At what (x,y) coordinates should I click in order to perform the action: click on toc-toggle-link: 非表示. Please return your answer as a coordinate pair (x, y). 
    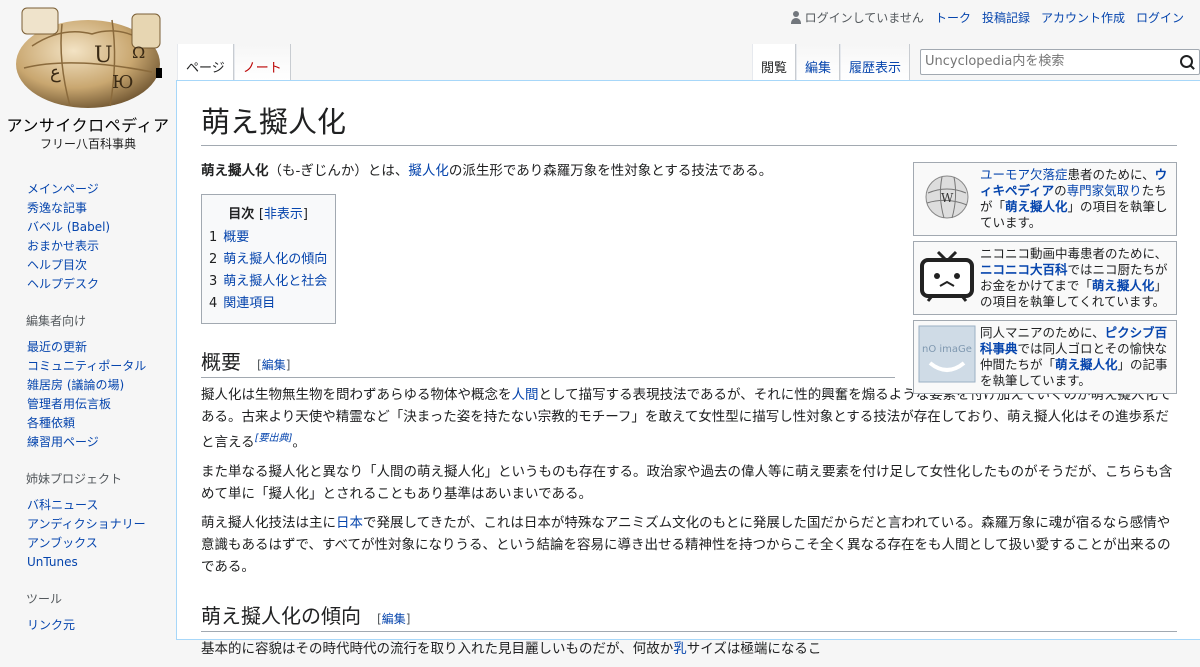
    Looking at the image, I should click on (283, 214).